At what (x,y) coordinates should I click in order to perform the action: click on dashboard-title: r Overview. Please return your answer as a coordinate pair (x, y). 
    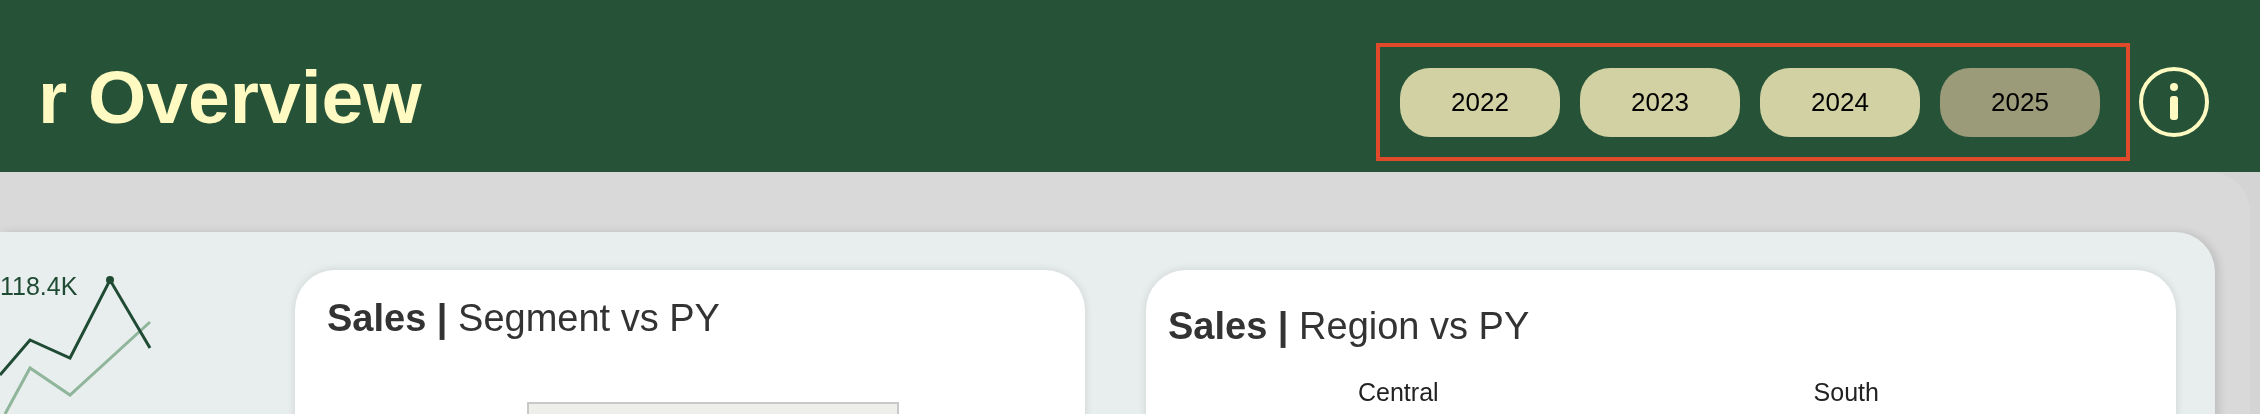
    Looking at the image, I should click on (229, 97).